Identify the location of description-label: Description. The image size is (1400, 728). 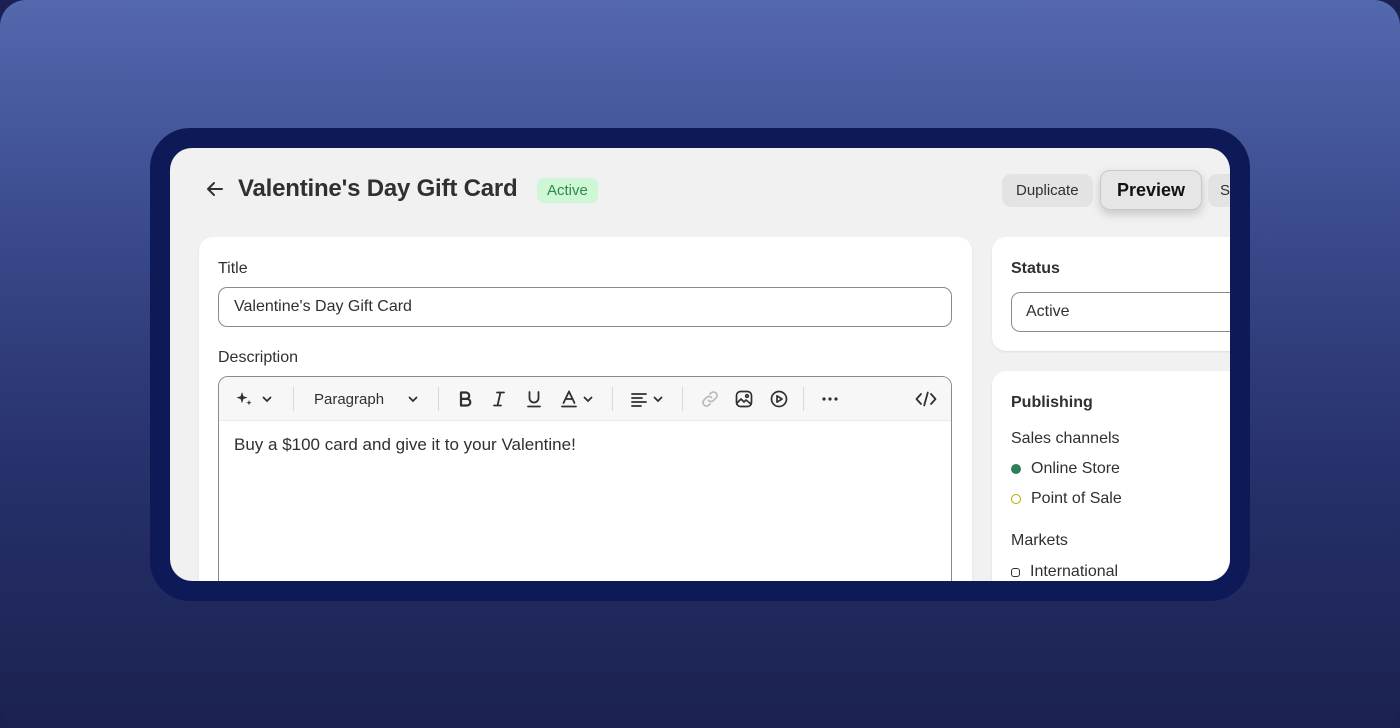
(258, 357).